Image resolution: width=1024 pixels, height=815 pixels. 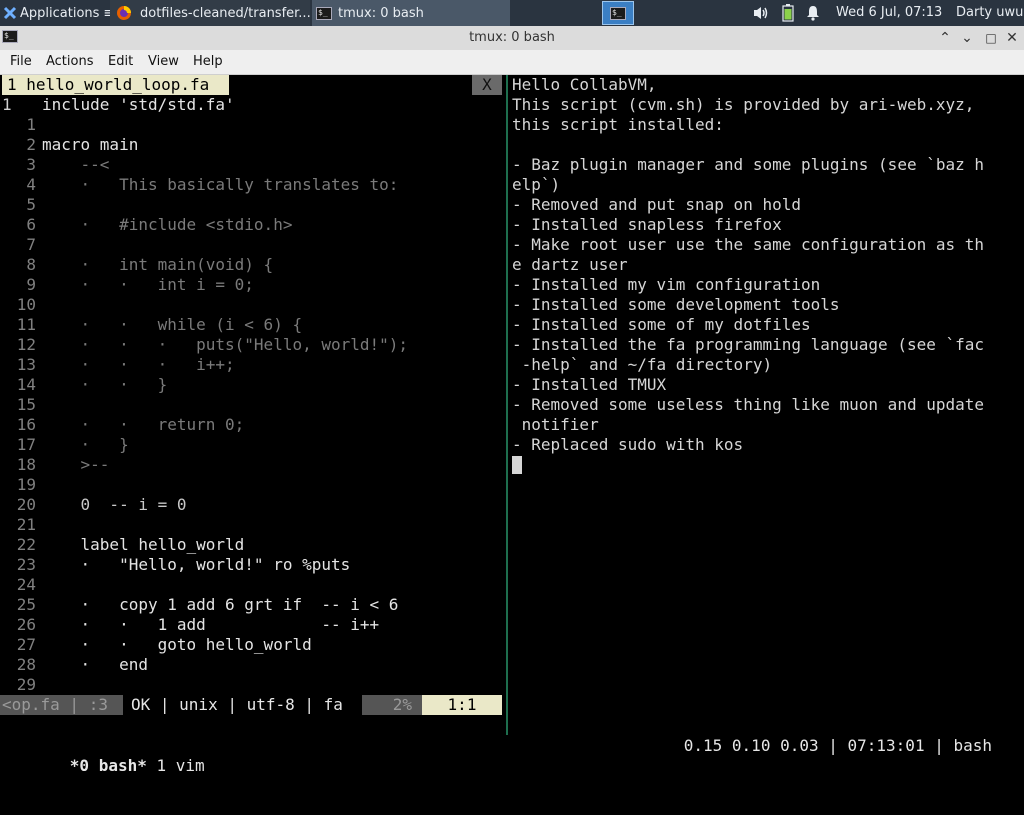 I want to click on tmux-window-active: *0 bash*, so click(x=108, y=765).